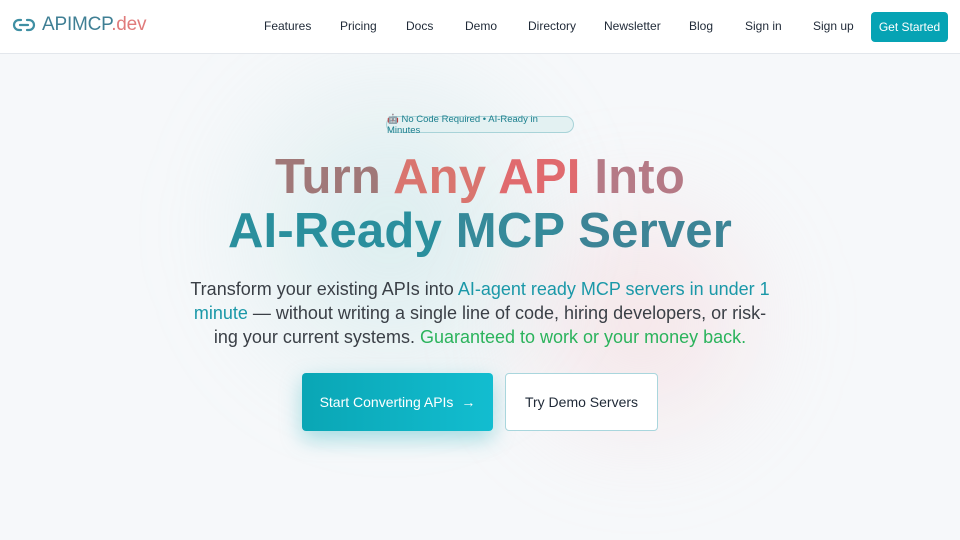 The image size is (960, 540). Describe the element at coordinates (833, 26) in the screenshot. I see `nav-sign-up: Sign up` at that location.